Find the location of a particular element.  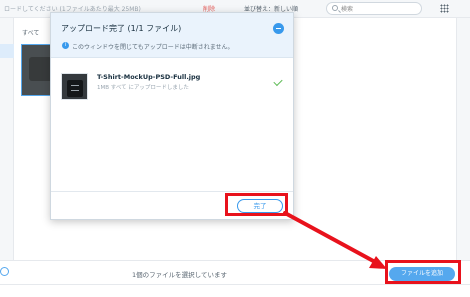

popup-divider is located at coordinates (172, 191).